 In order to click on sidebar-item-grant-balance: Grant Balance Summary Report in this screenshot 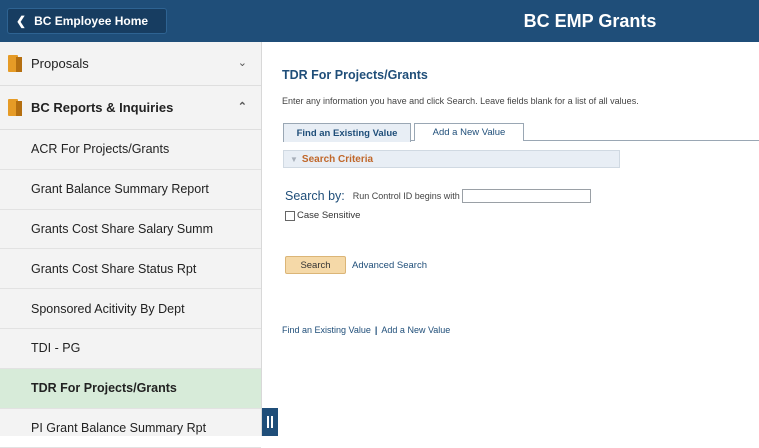, I will do `click(130, 190)`.